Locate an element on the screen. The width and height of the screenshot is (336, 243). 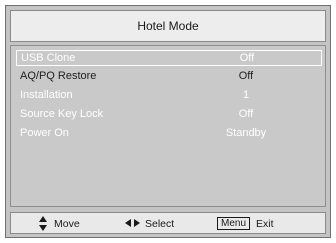
menu-item-value: Standby is located at coordinates (246, 133).